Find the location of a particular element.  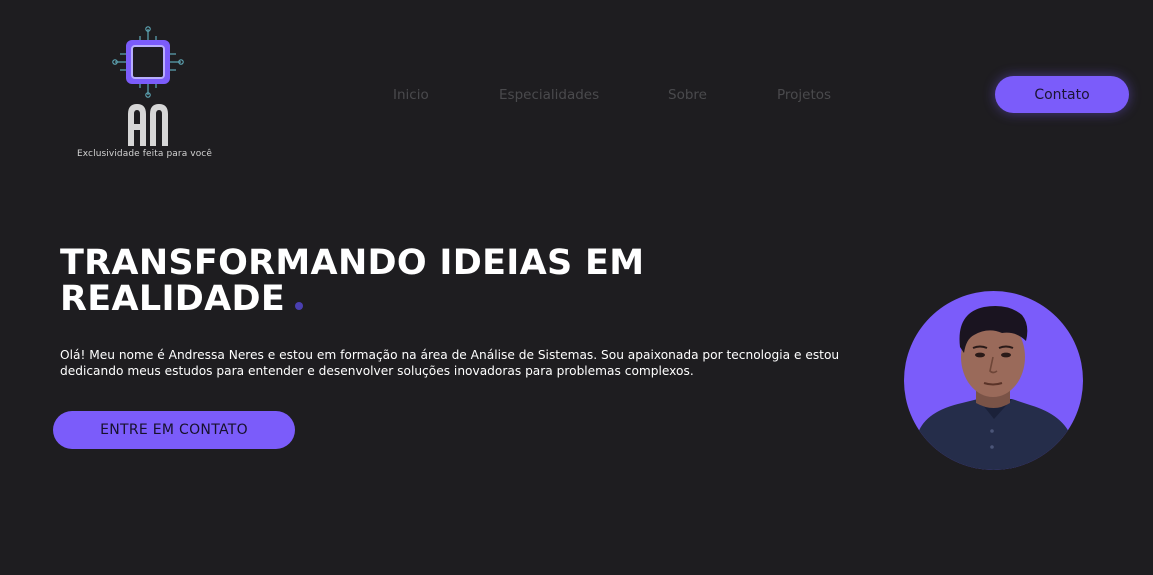

hero-title-line2-wrap: REALIDADE is located at coordinates (352, 299).